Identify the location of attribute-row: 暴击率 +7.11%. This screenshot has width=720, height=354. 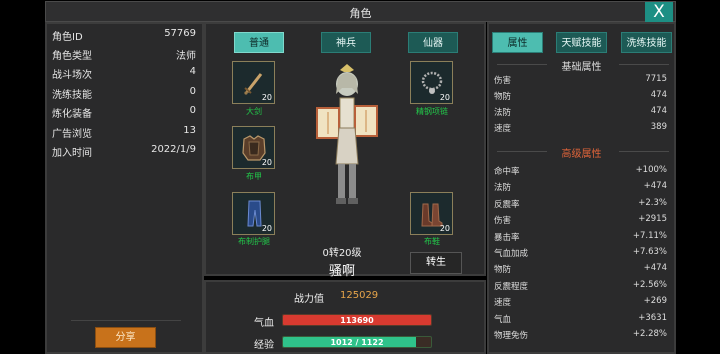
(580, 238).